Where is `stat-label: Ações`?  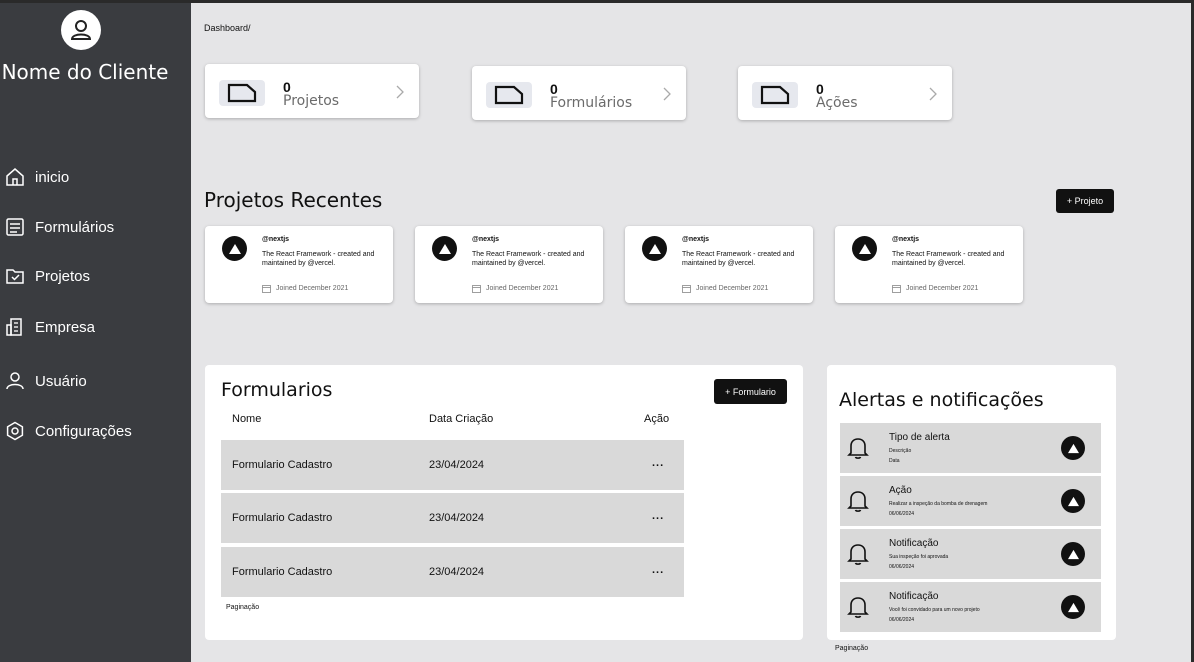 stat-label: Ações is located at coordinates (837, 103).